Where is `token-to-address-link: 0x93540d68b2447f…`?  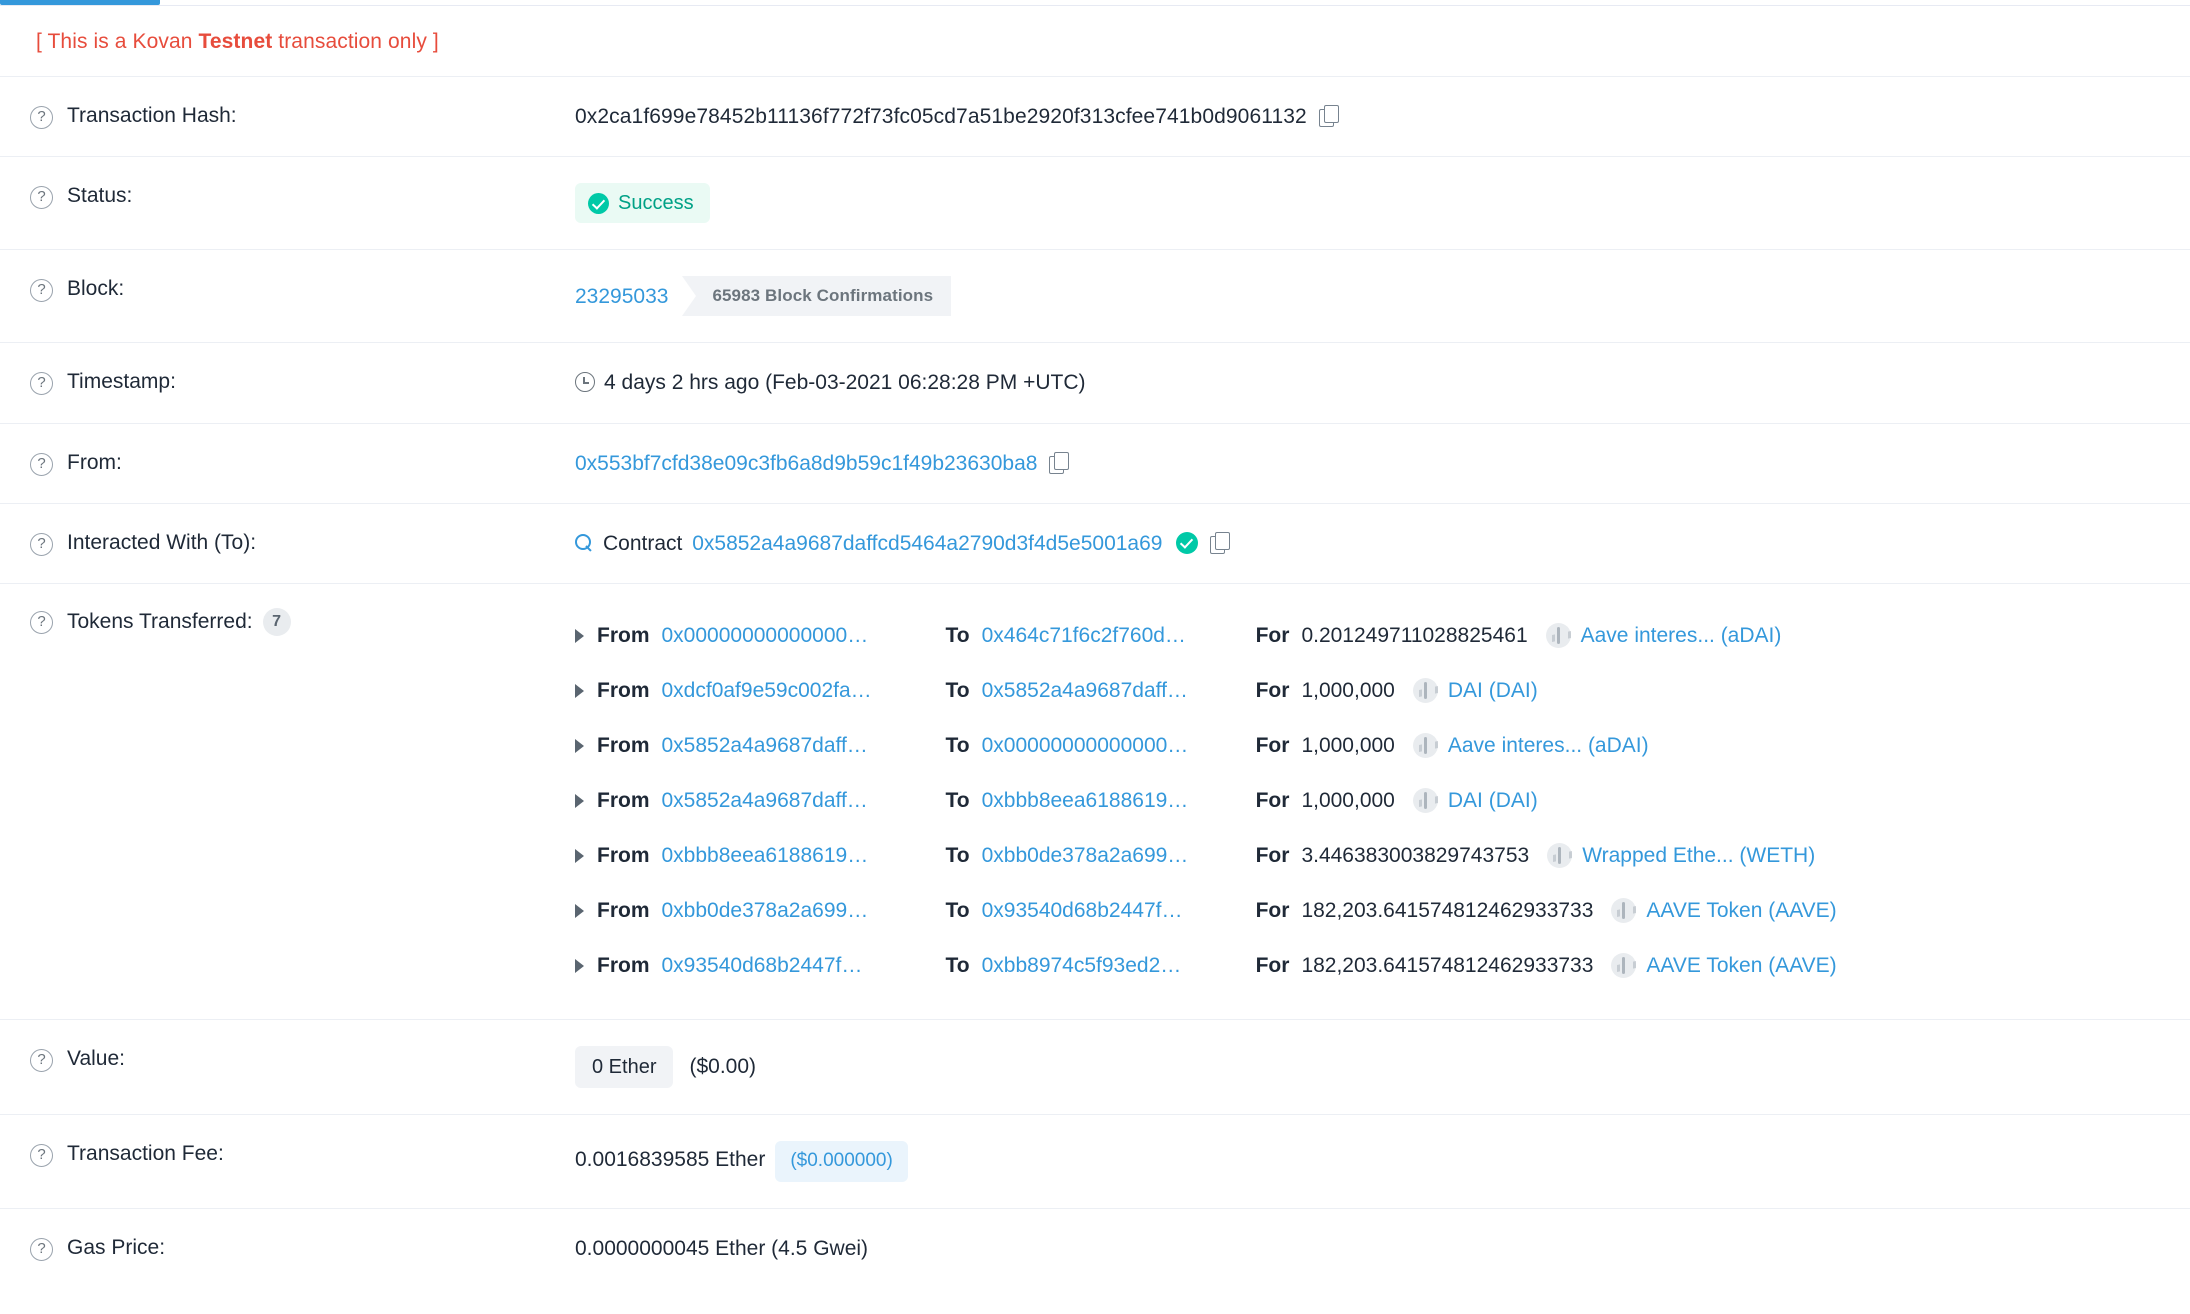
token-to-address-link: 0x93540d68b2447f… is located at coordinates (1111, 910).